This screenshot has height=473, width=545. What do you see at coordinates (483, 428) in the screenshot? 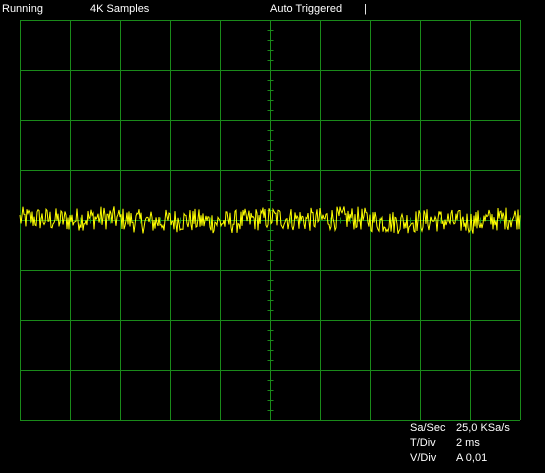
I see `sample-rate-value: 25,0 KSa/s` at bounding box center [483, 428].